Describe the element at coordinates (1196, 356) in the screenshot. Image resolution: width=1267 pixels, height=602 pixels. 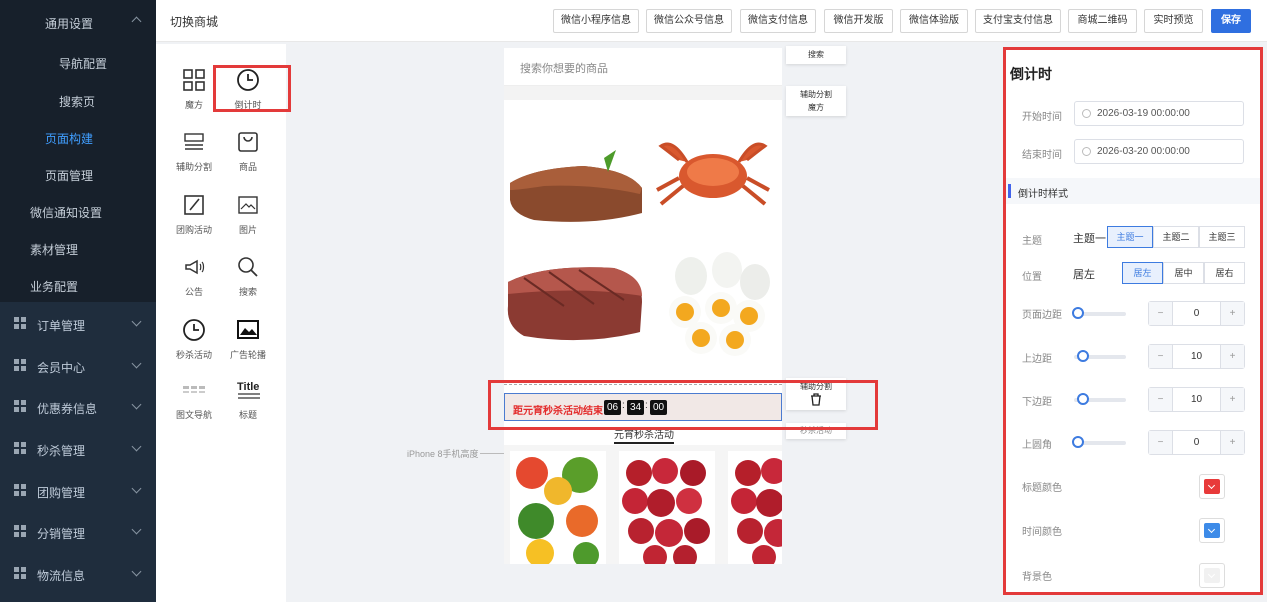
I see `top-margin-stepper: −10 +` at that location.